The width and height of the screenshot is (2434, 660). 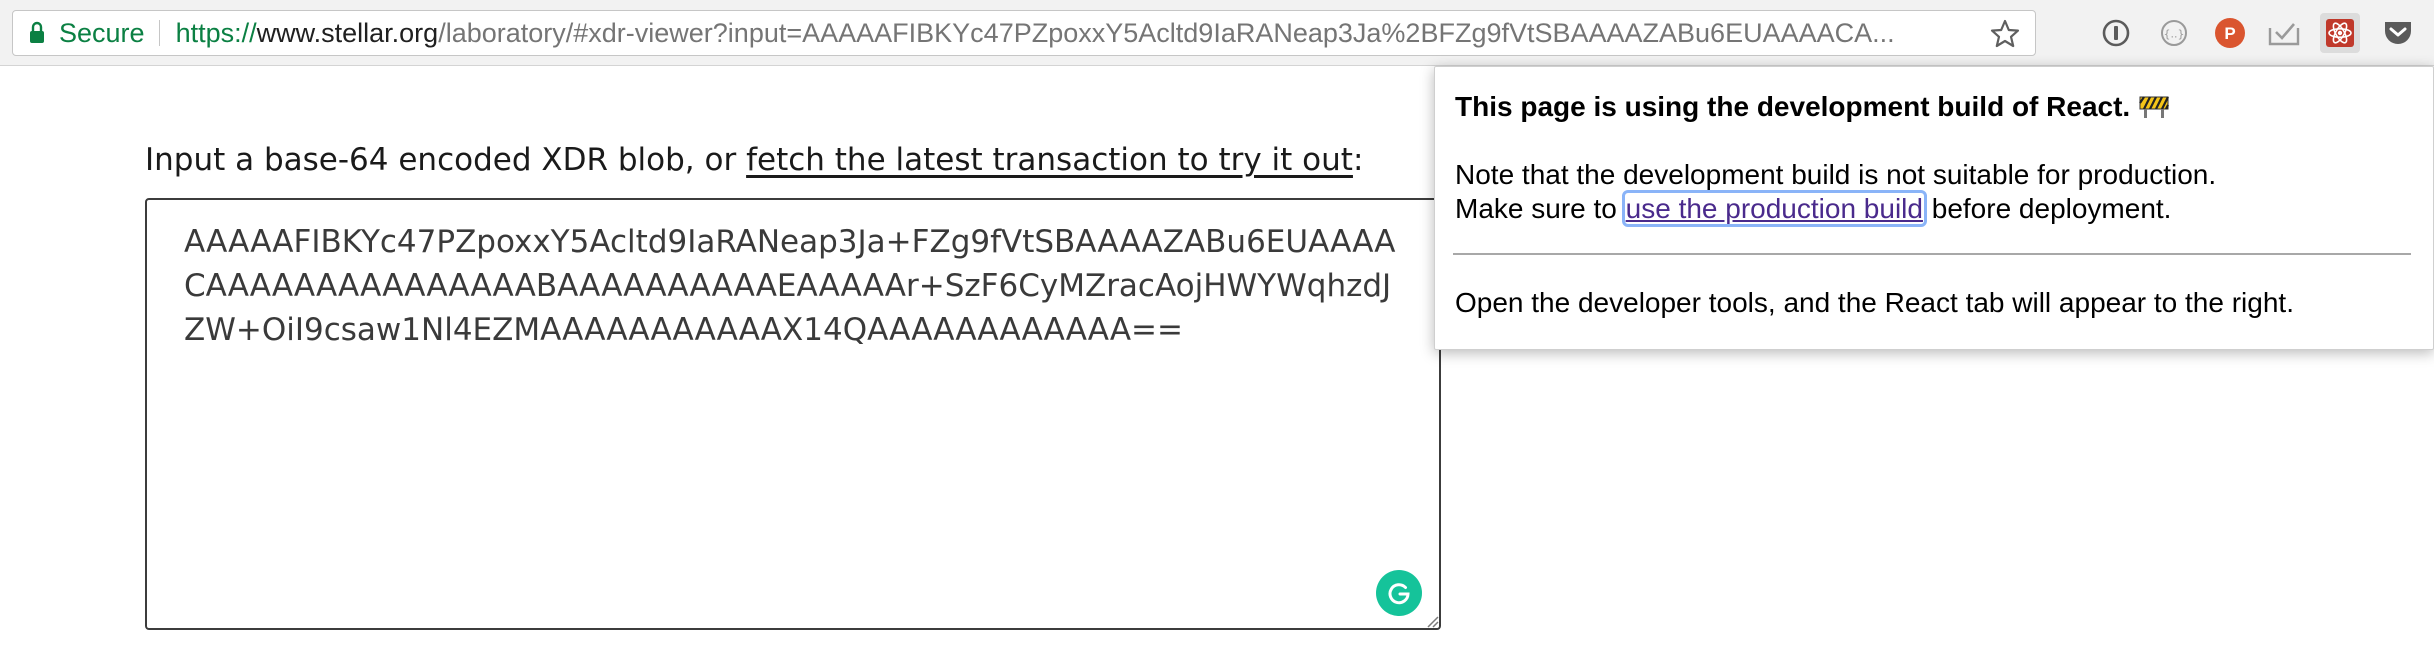 What do you see at coordinates (37, 32) in the screenshot?
I see `lock-icon` at bounding box center [37, 32].